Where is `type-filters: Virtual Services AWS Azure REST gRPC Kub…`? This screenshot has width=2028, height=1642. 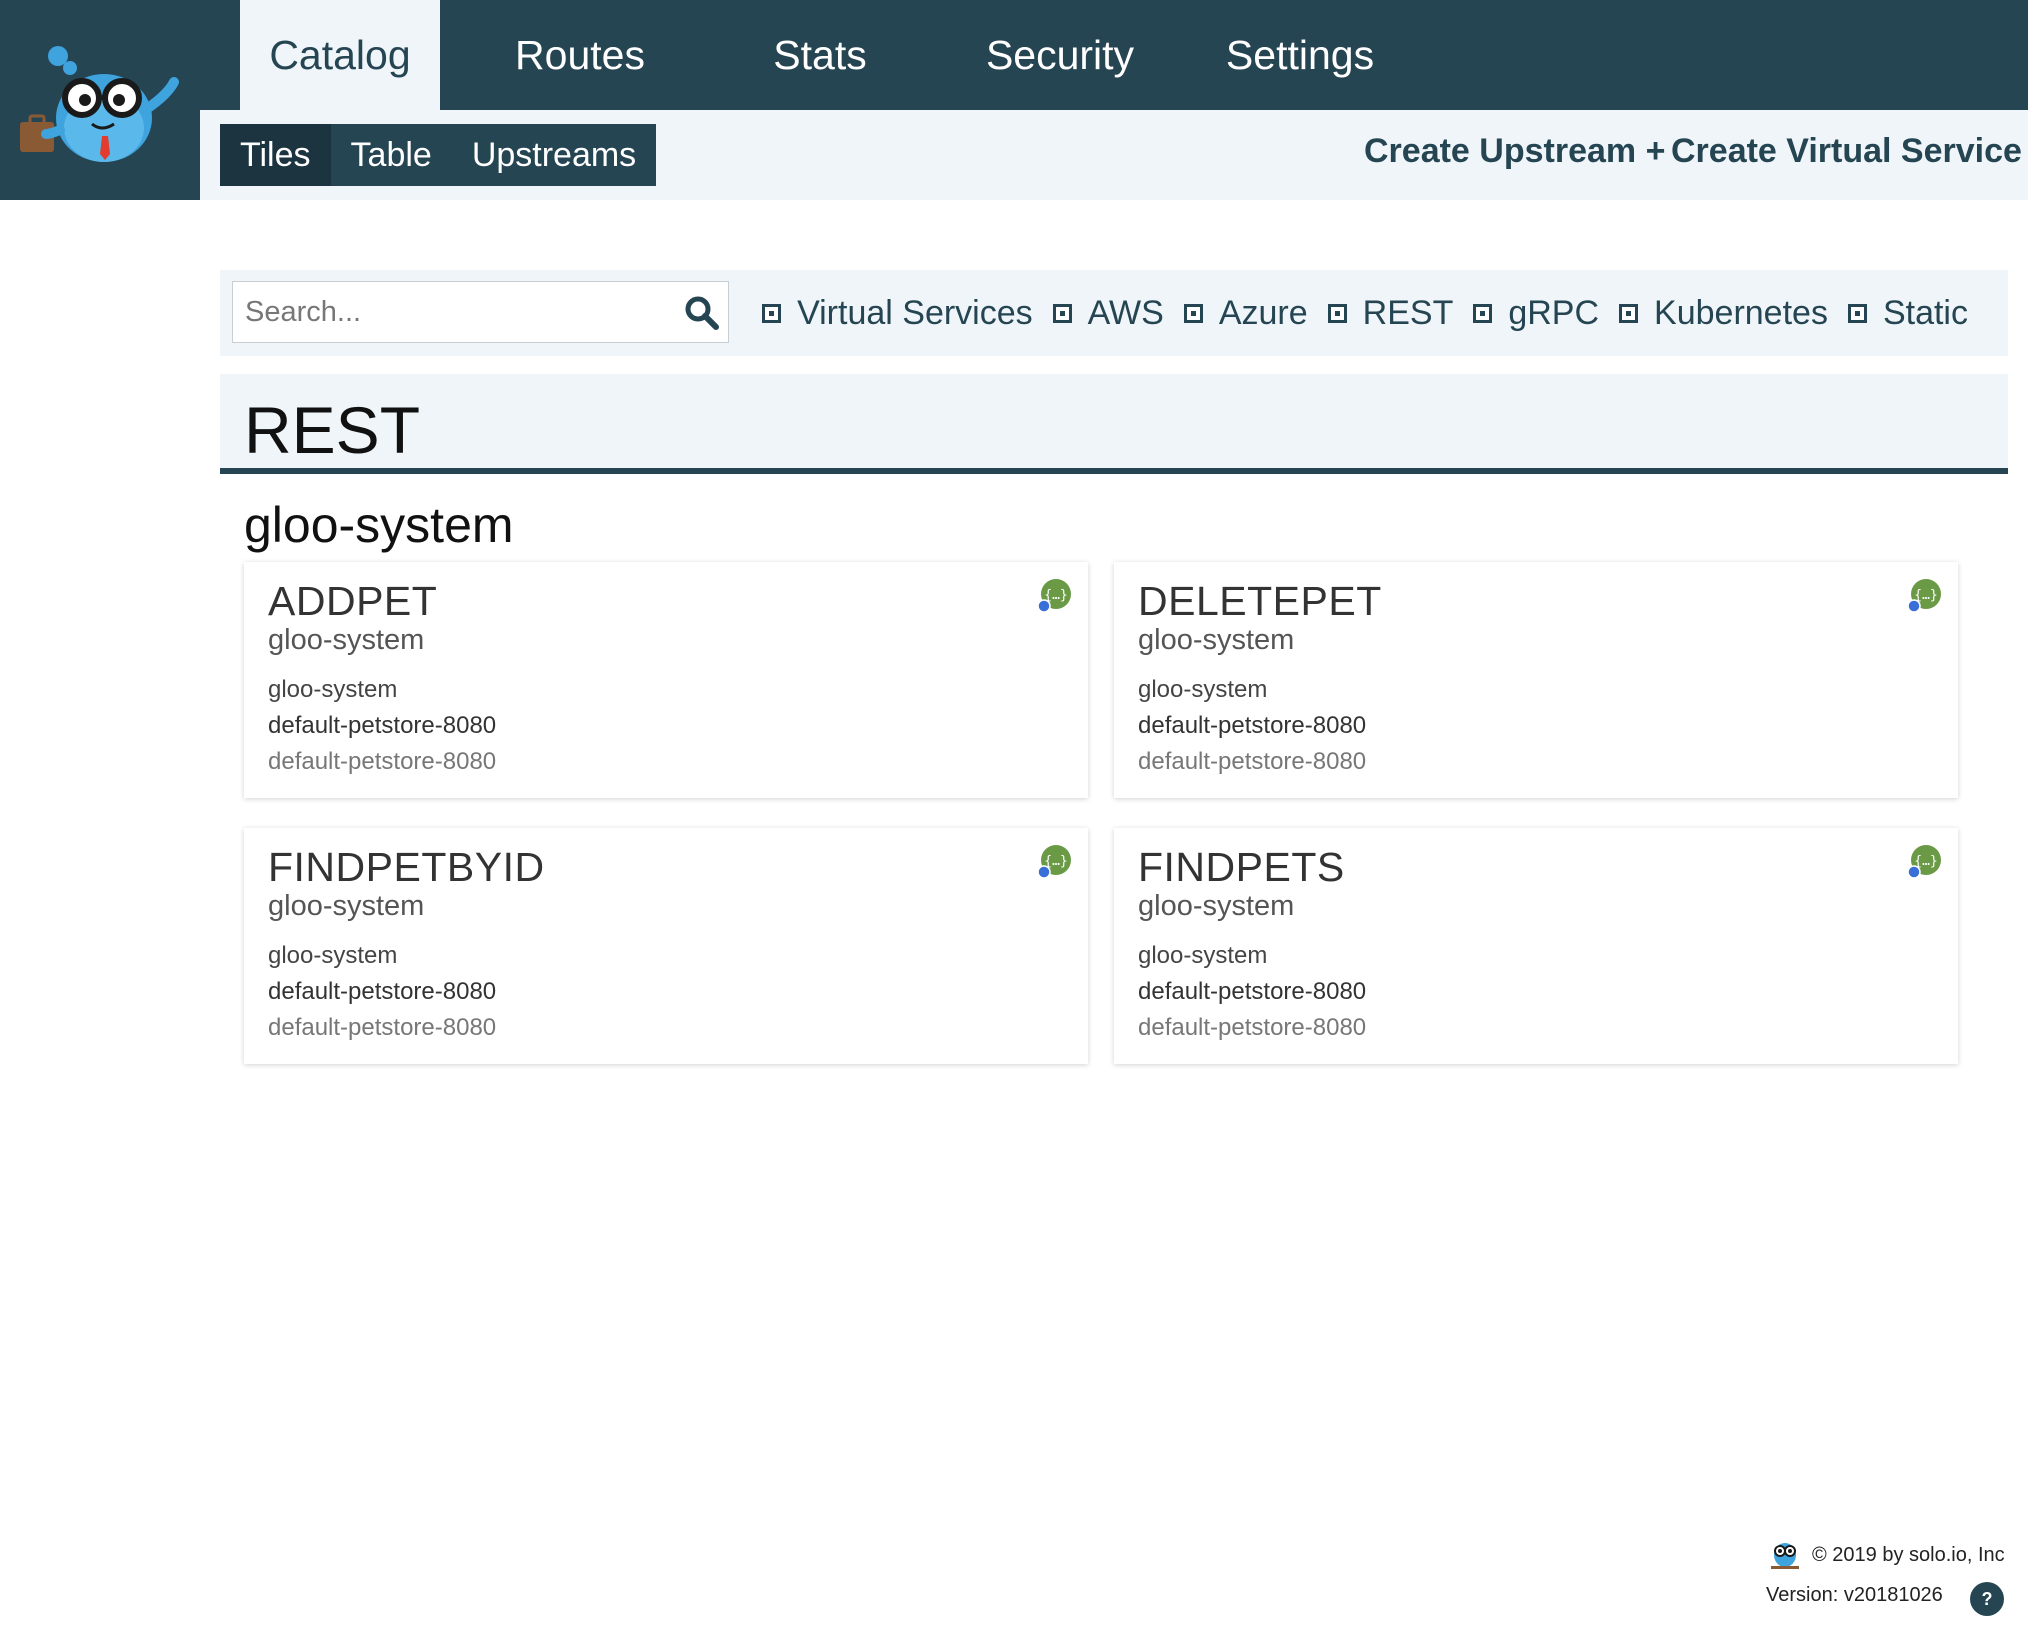
type-filters: Virtual Services AWS Azure REST gRPC Kub… is located at coordinates (1363, 313).